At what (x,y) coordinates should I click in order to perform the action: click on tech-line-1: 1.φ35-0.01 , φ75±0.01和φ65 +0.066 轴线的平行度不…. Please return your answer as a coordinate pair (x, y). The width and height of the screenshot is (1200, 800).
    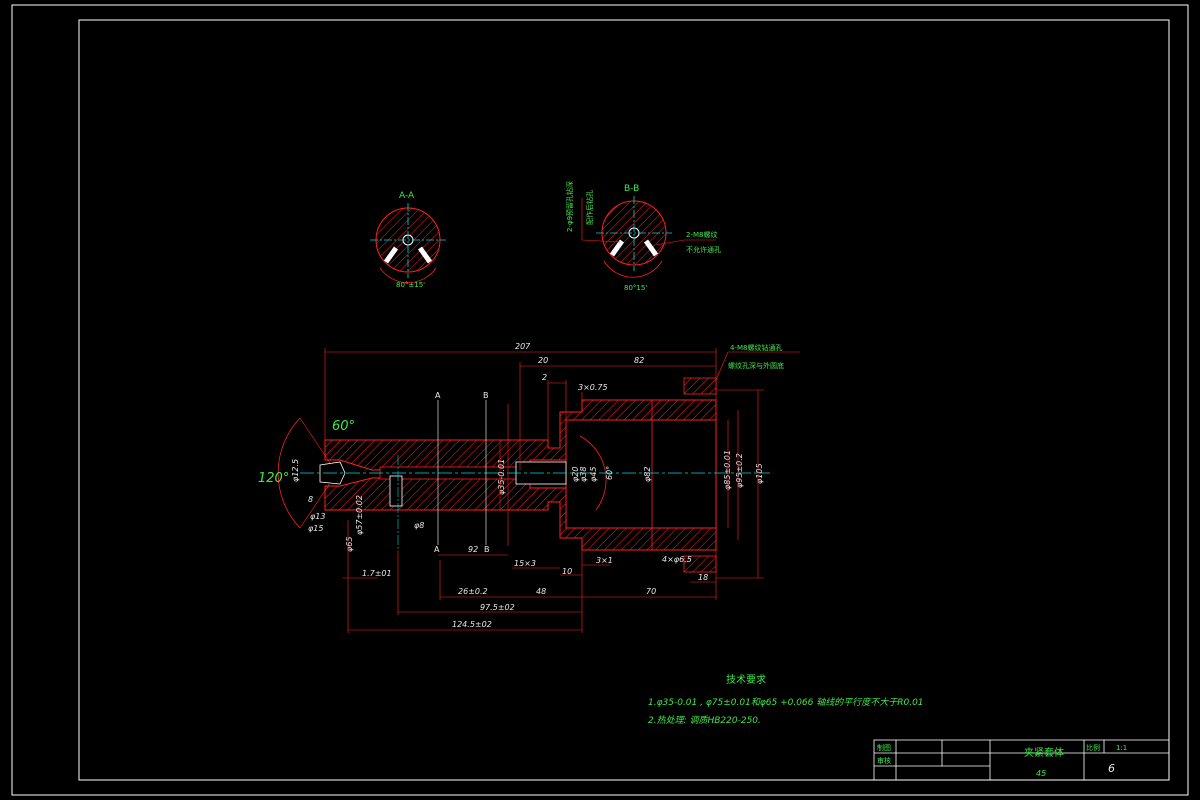
    Looking at the image, I should click on (786, 702).